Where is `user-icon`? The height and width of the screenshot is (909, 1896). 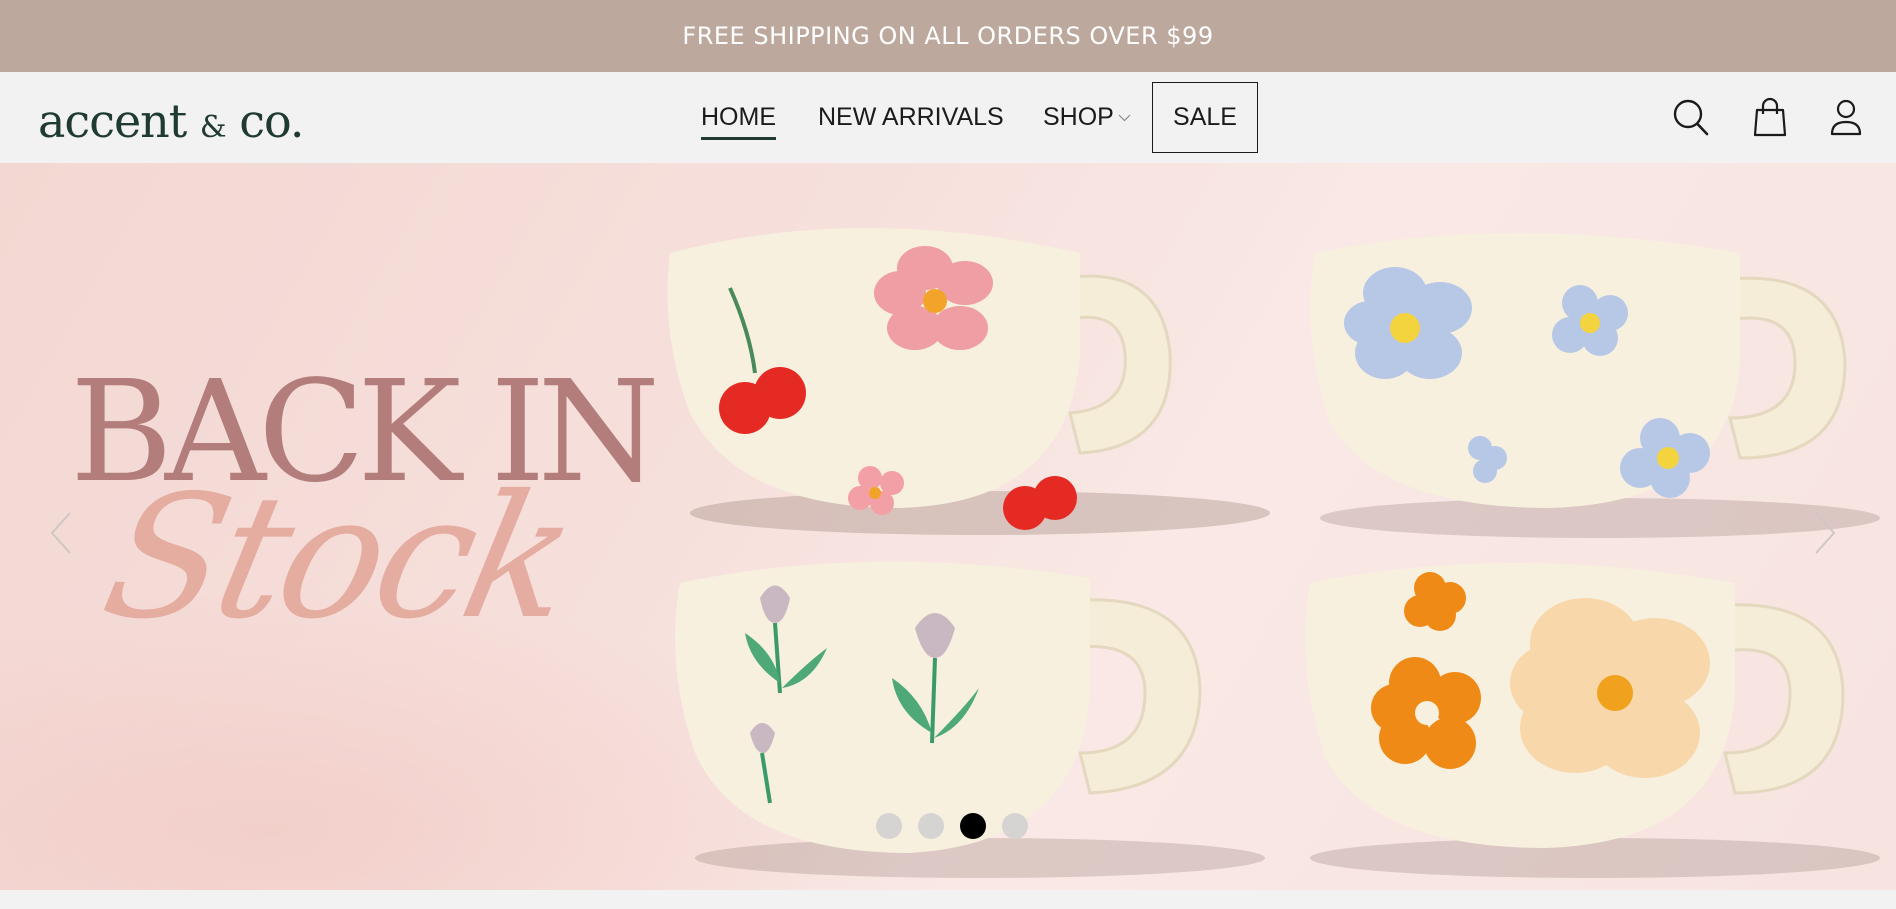
user-icon is located at coordinates (1846, 117).